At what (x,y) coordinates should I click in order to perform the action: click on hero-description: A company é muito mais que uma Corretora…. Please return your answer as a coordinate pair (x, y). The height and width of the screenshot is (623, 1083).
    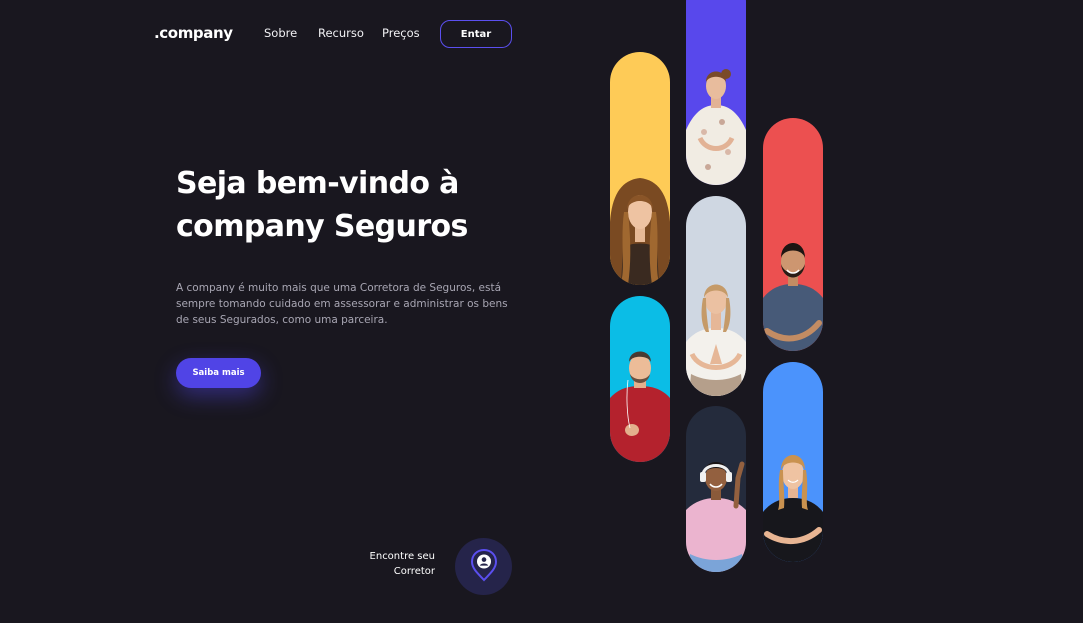
    Looking at the image, I should click on (342, 304).